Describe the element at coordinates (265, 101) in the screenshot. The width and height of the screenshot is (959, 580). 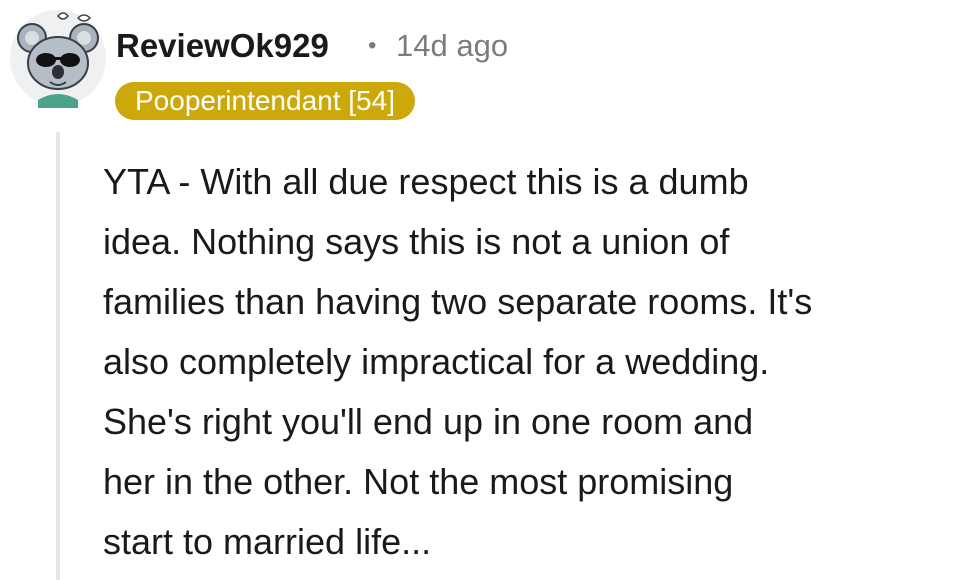
I see `user-flair-badge: Pooperintendant [54]` at that location.